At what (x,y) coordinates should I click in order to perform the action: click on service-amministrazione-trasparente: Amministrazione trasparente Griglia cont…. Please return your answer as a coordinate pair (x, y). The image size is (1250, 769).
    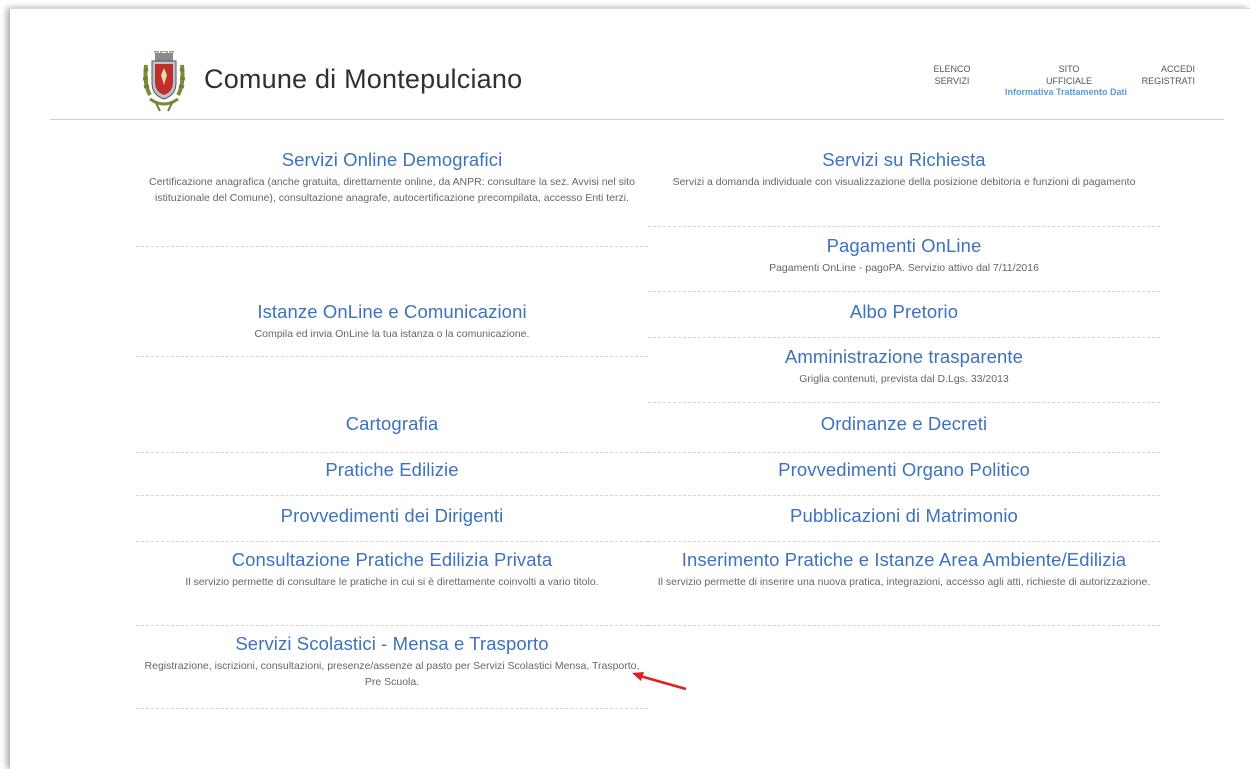
    Looking at the image, I should click on (904, 374).